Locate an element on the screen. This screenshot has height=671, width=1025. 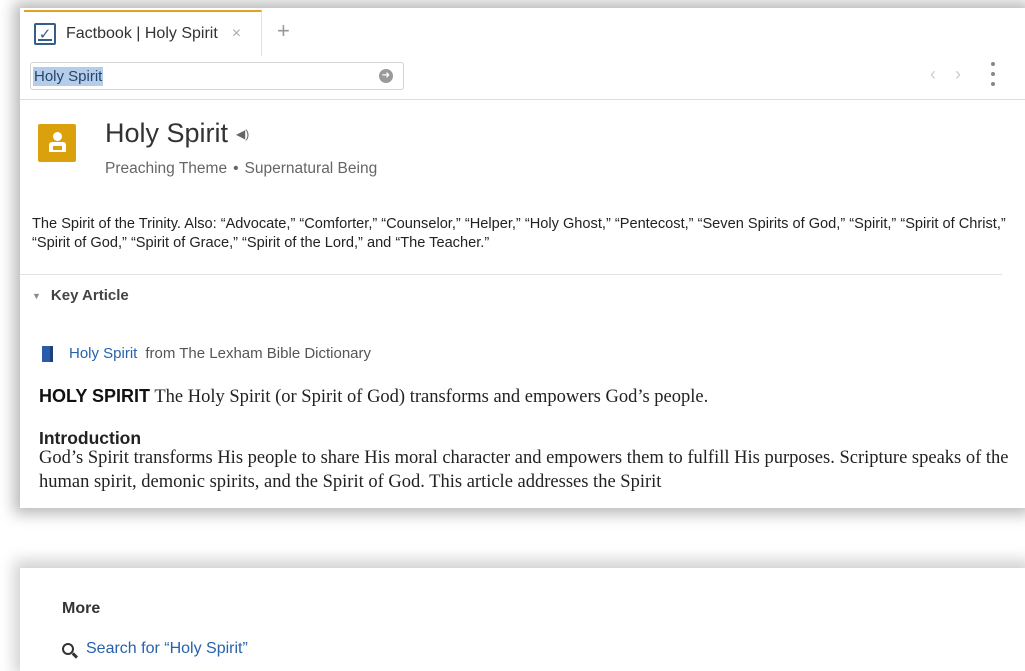
preaching-theme-icon is located at coordinates (57, 143).